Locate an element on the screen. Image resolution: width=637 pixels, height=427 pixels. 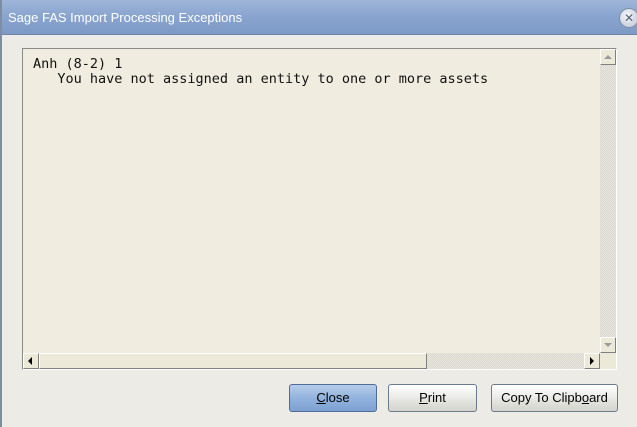
horizontal-scroll-thumb is located at coordinates (233, 361).